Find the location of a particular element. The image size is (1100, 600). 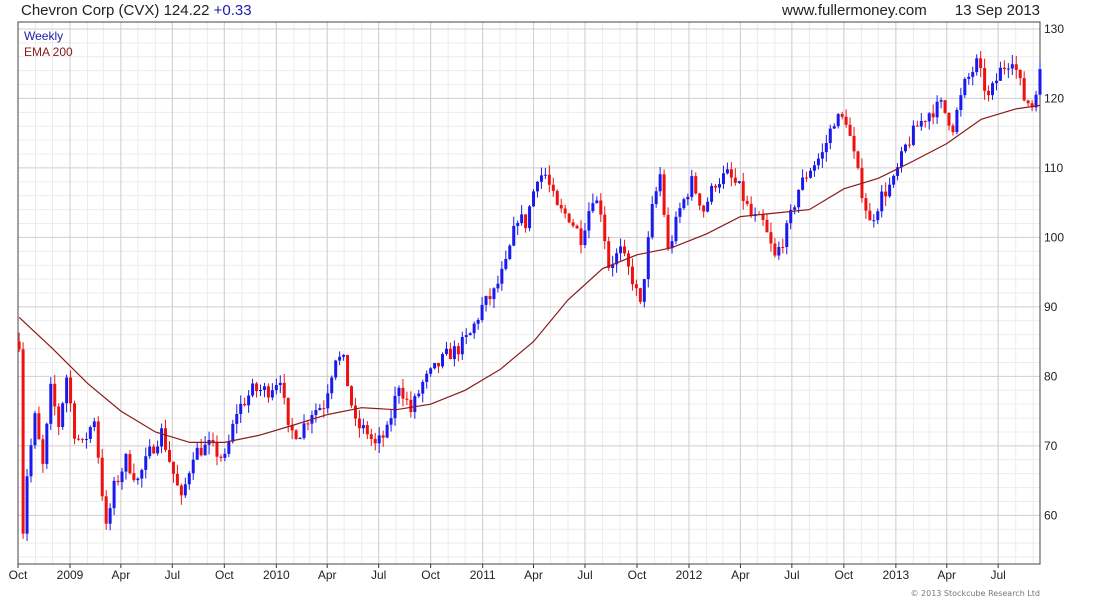

y-tick-label: 100 is located at coordinates (1054, 237).